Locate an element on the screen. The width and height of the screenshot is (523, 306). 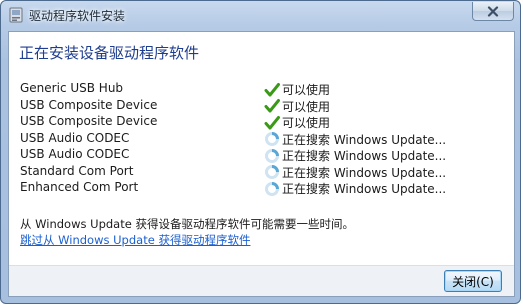
window-close-button is located at coordinates (493, 11).